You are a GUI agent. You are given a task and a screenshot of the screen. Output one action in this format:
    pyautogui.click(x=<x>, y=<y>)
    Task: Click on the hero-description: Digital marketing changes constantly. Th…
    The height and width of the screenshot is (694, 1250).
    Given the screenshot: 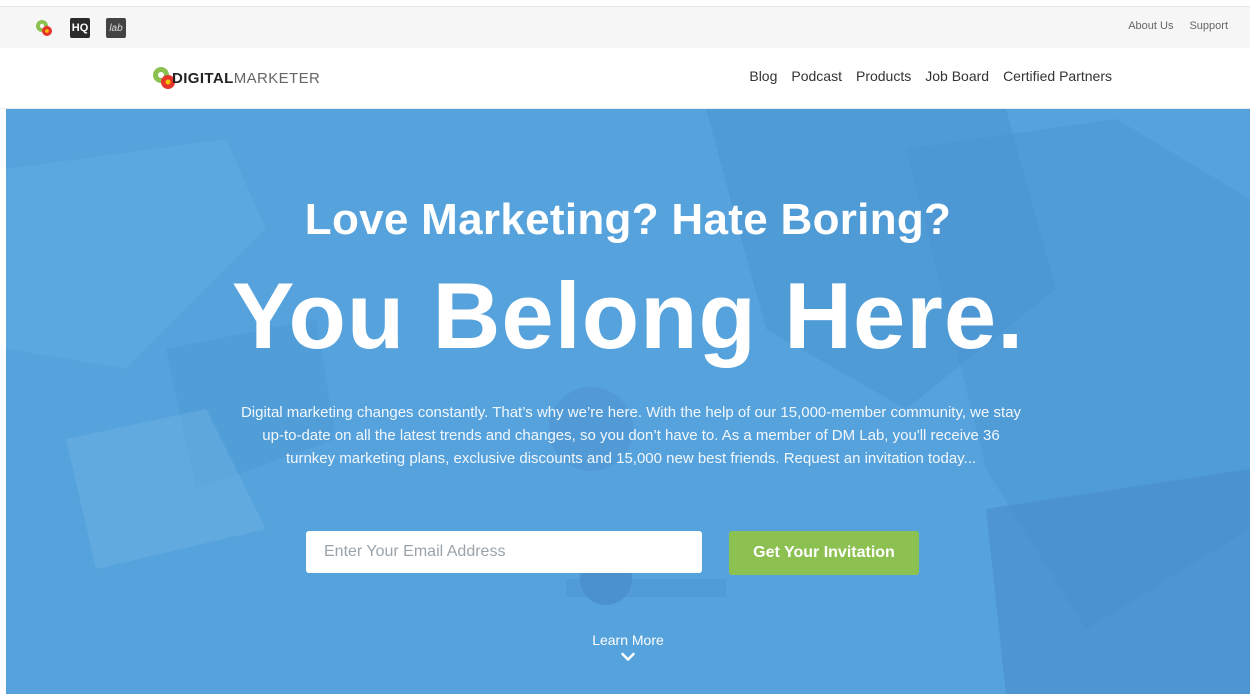 What is the action you would take?
    pyautogui.click(x=631, y=435)
    